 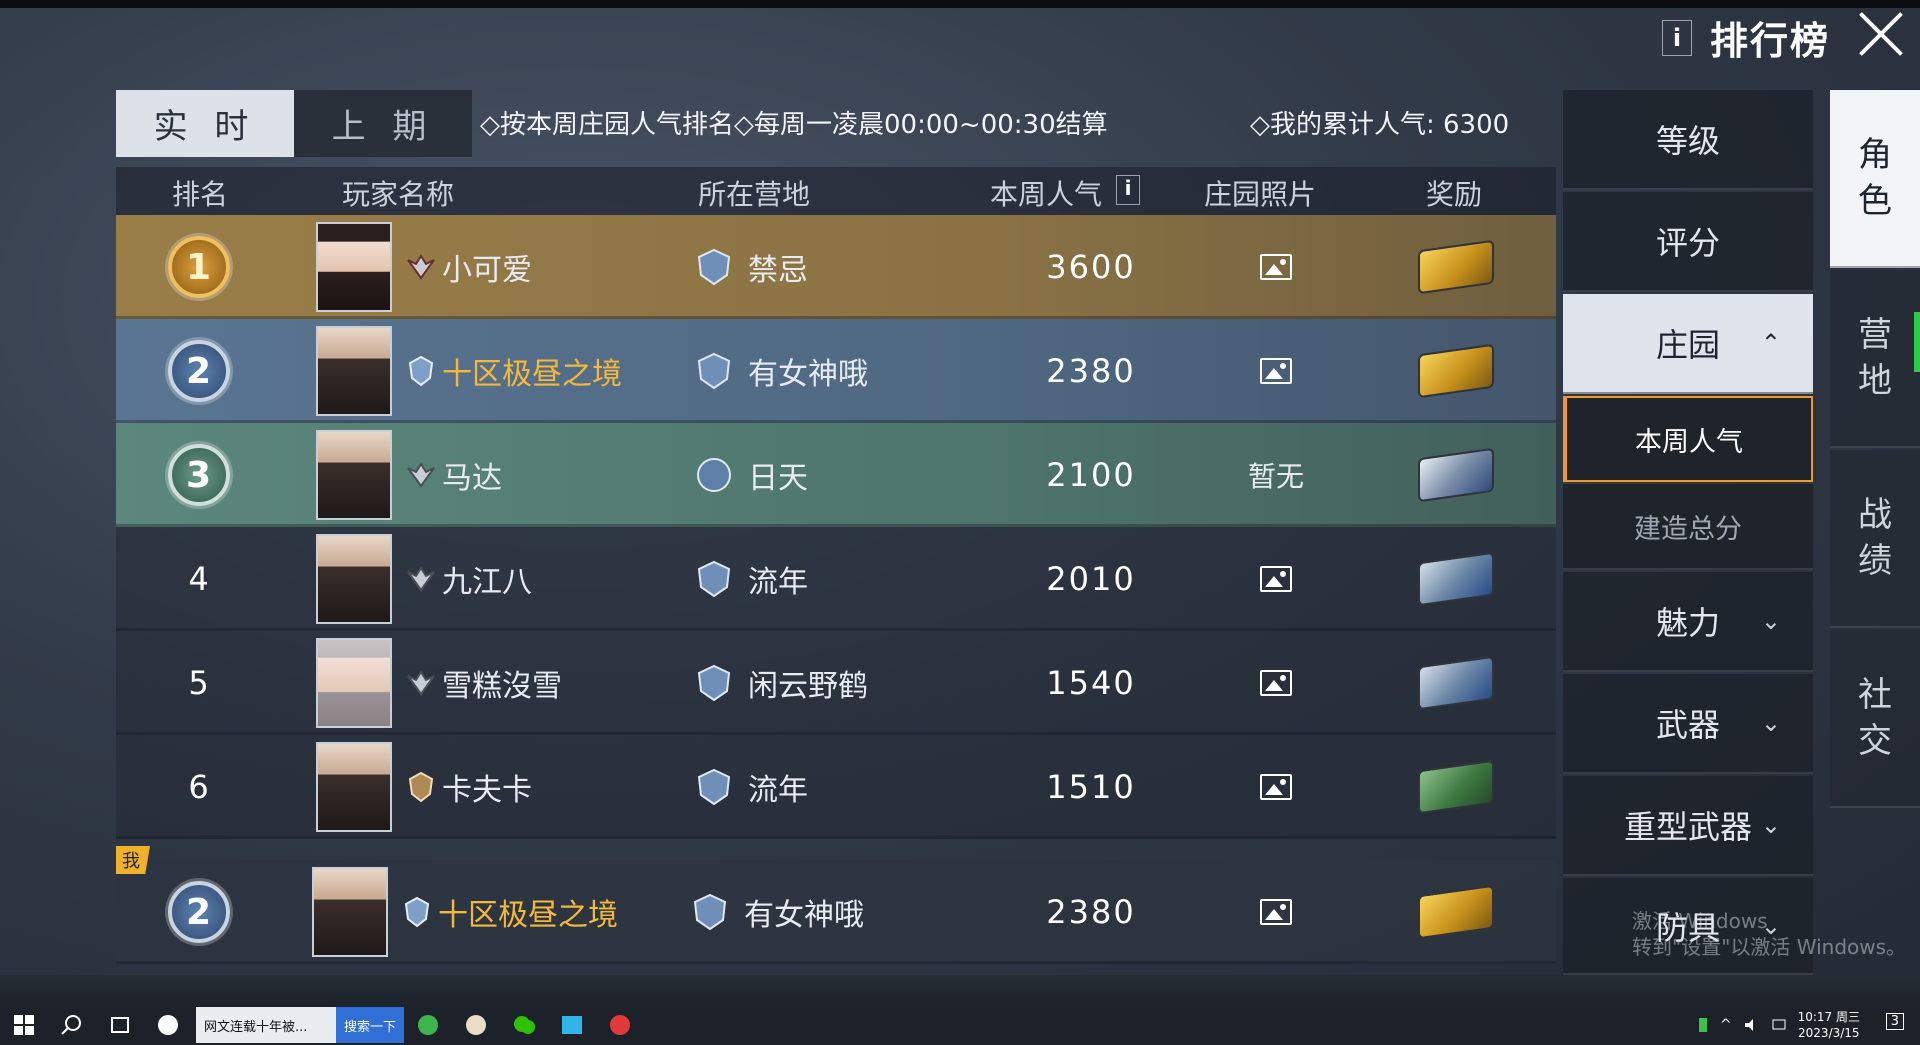 What do you see at coordinates (1875, 539) in the screenshot?
I see `side-tab-record: 战 绩` at bounding box center [1875, 539].